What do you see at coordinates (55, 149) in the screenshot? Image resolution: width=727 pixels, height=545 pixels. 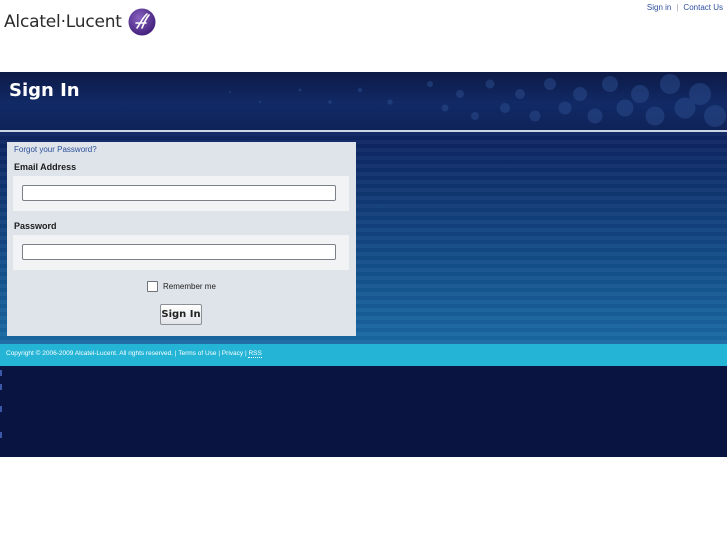 I see `forgot-password-link: Forgot your Password?` at bounding box center [55, 149].